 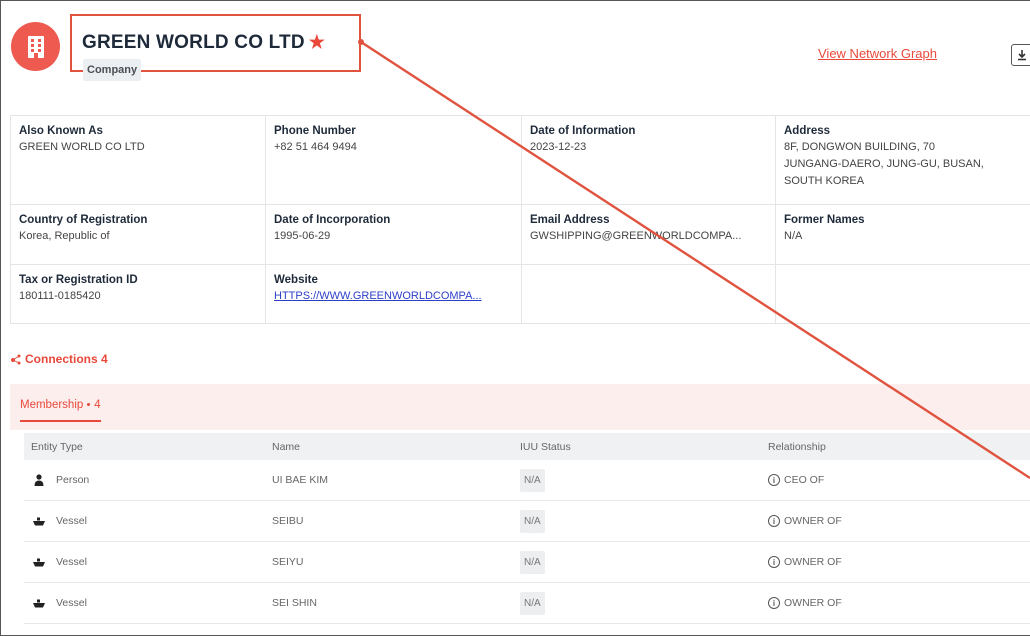 I want to click on name-value: SEIBU, so click(x=288, y=521).